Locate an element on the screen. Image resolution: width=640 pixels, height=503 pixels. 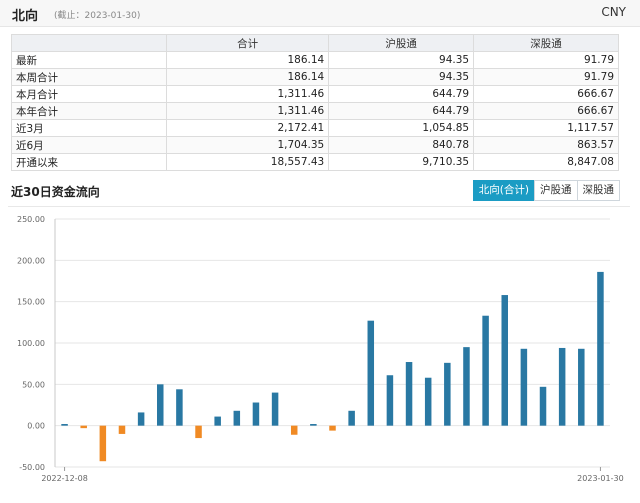
cell-sh: 1,054.85 is located at coordinates (401, 128).